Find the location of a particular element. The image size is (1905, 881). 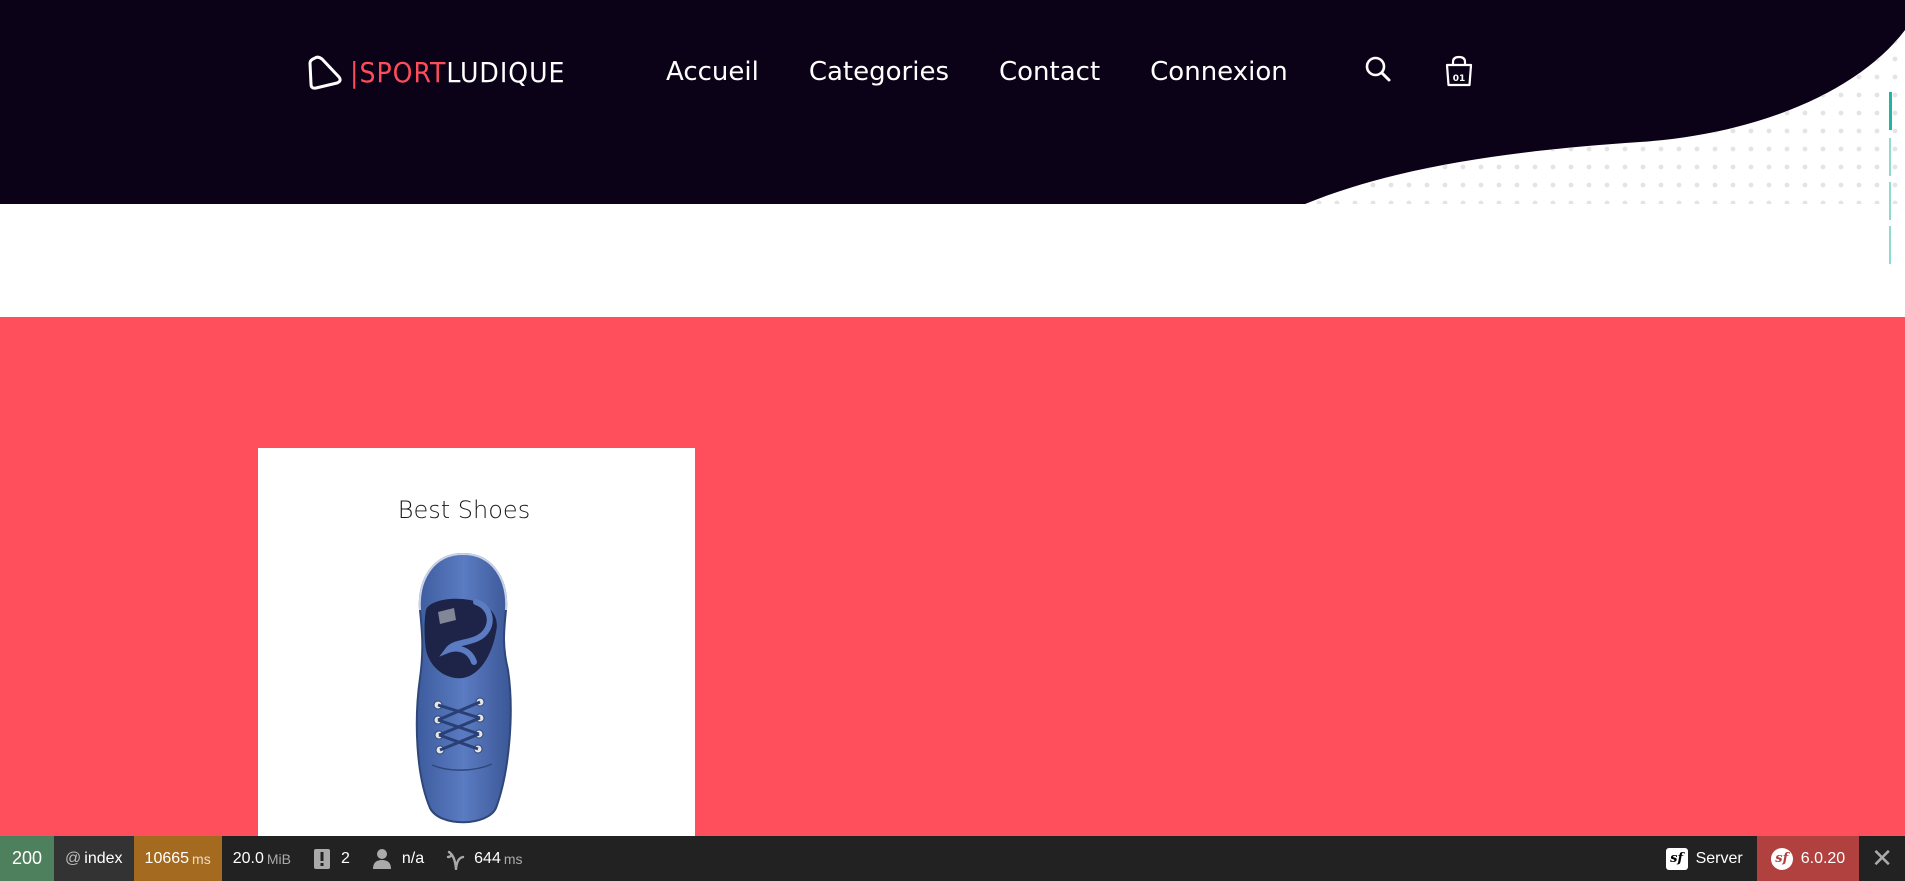

toolbar-right: sf Server sf 6.0.20 ✕ is located at coordinates (1778, 858).